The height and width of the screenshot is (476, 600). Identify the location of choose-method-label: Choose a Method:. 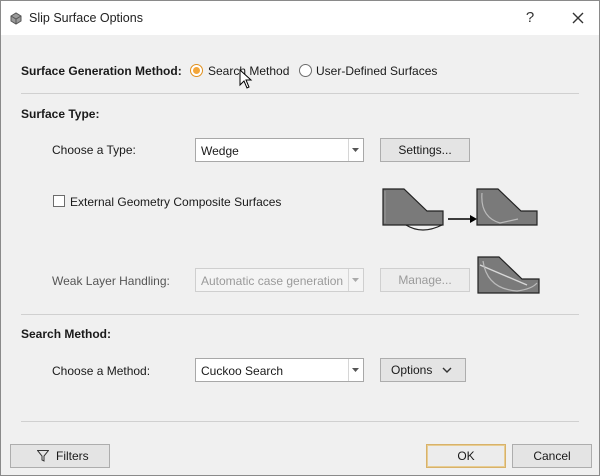
(101, 371).